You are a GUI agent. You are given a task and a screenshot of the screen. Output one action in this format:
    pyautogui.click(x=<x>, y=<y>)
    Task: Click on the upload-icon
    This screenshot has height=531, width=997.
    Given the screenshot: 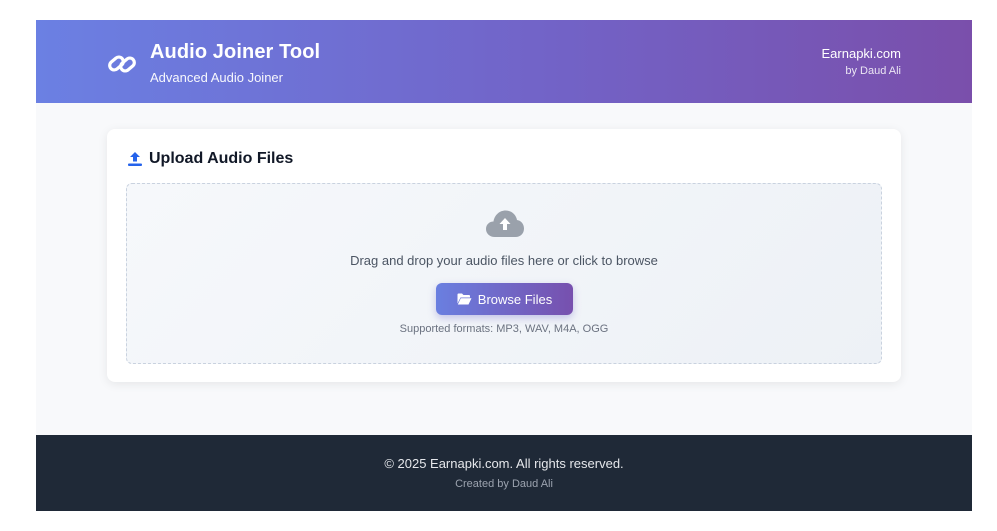 What is the action you would take?
    pyautogui.click(x=135, y=159)
    